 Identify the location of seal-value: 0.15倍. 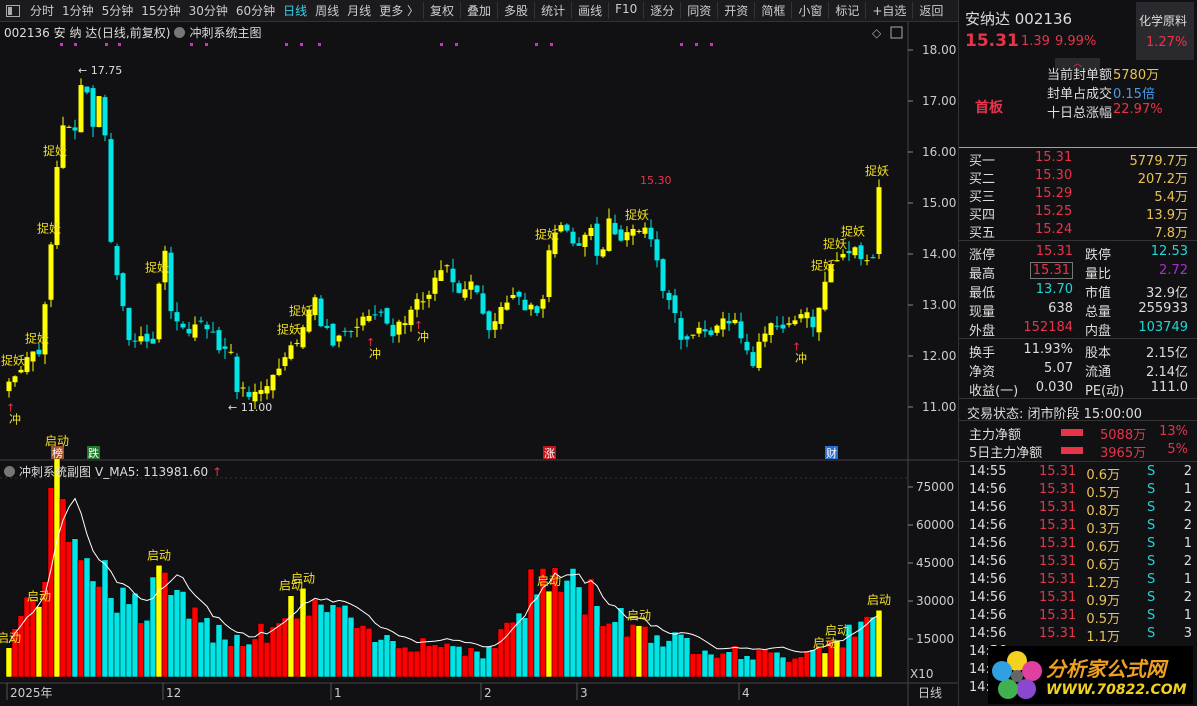
(1134, 94).